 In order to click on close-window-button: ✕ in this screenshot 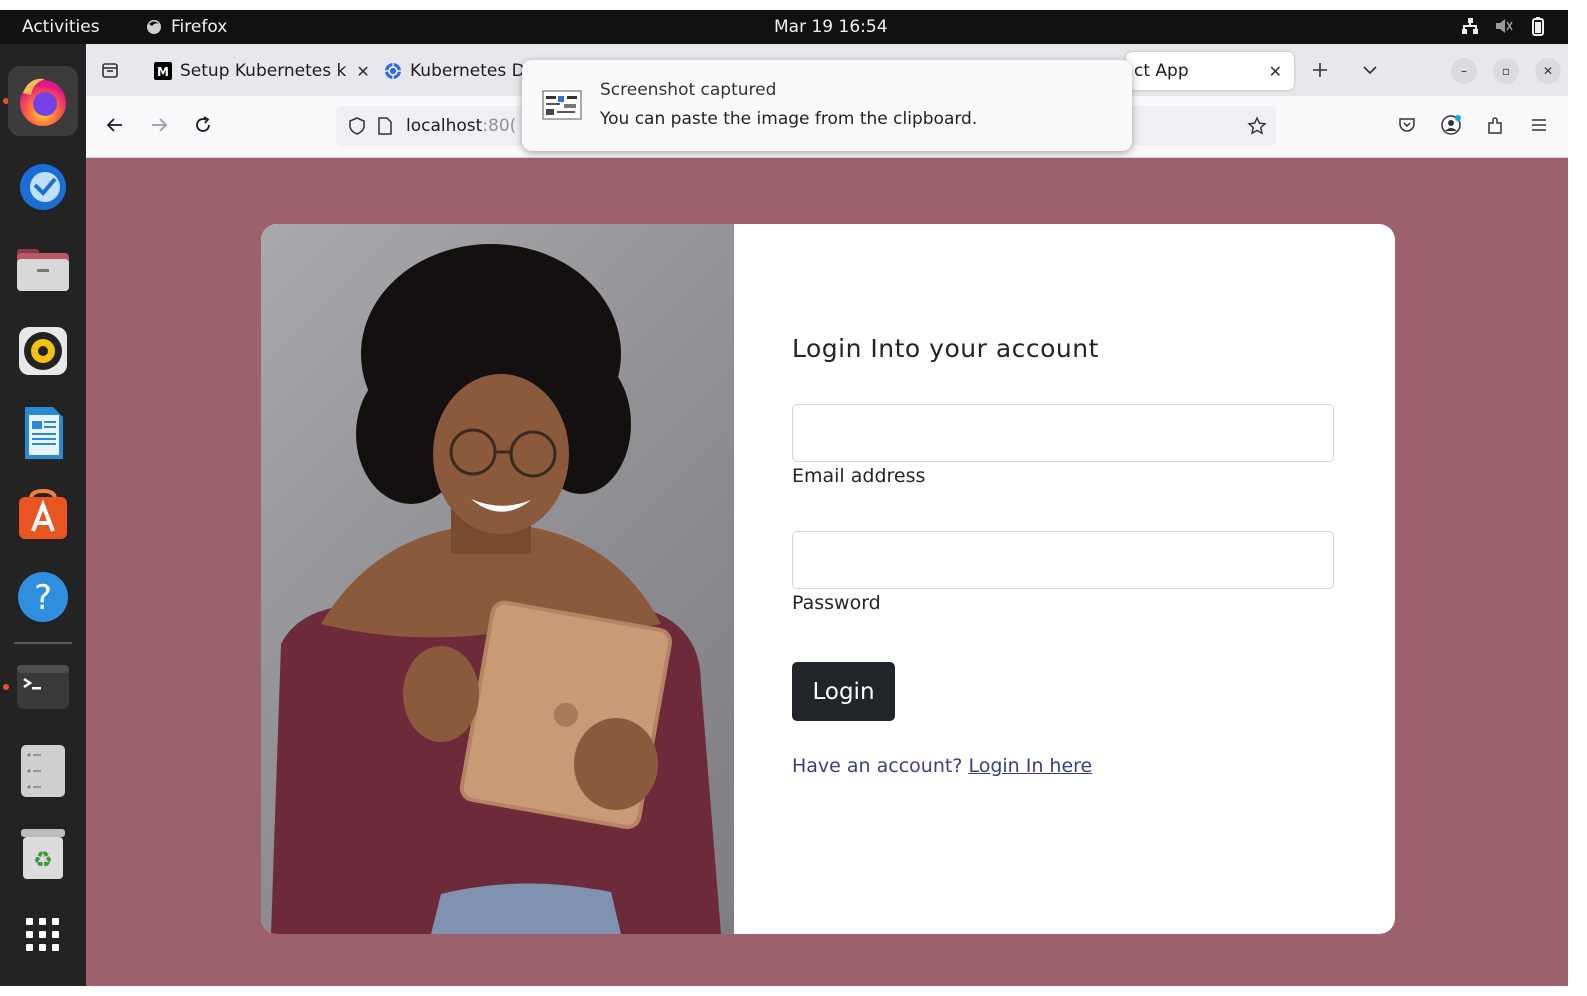, I will do `click(1548, 71)`.